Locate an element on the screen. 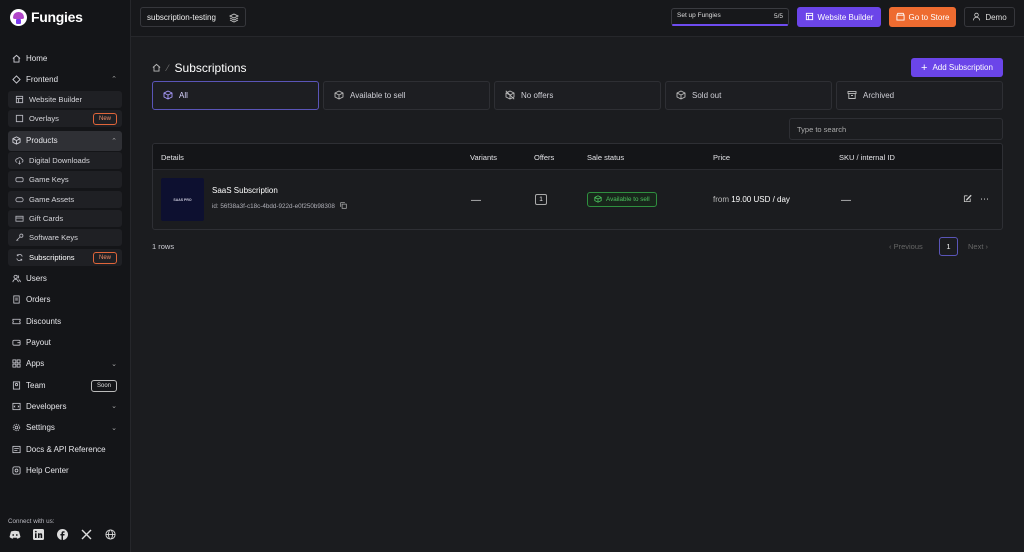 This screenshot has height=552, width=1024. apps-icon is located at coordinates (16, 363).